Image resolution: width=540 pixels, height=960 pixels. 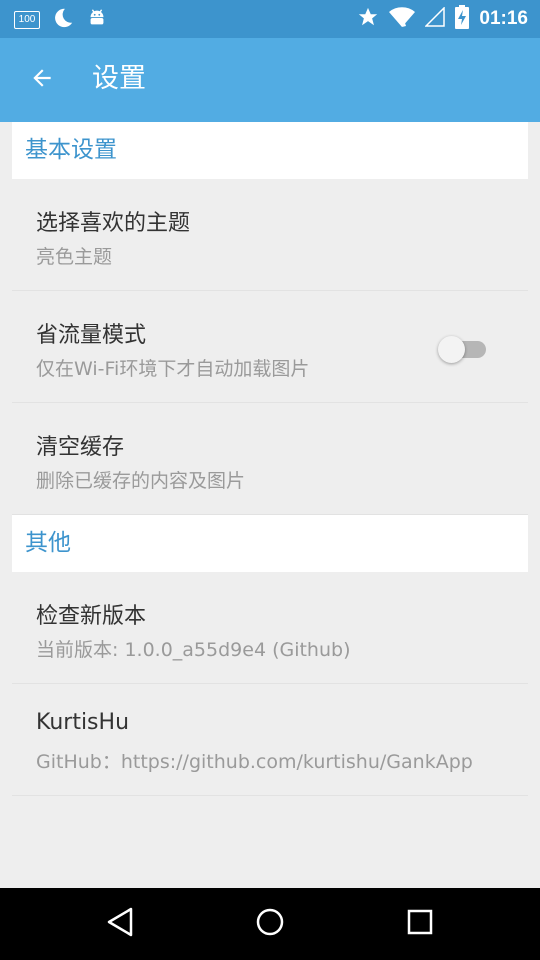 What do you see at coordinates (119, 78) in the screenshot?
I see `page-title: 设置` at bounding box center [119, 78].